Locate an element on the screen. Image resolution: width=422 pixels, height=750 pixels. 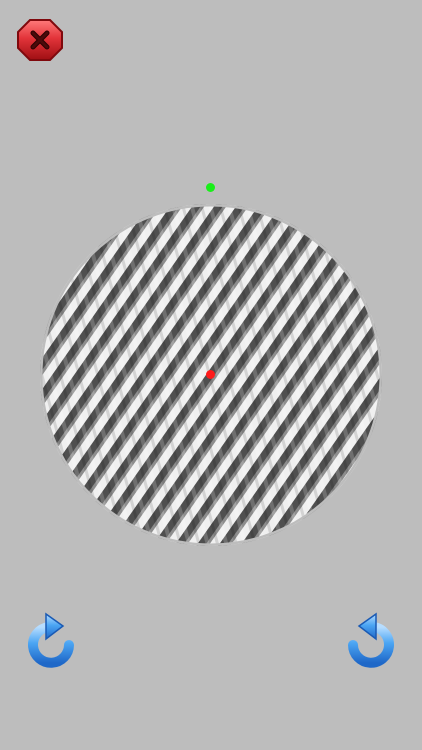
target-dot is located at coordinates (210, 187).